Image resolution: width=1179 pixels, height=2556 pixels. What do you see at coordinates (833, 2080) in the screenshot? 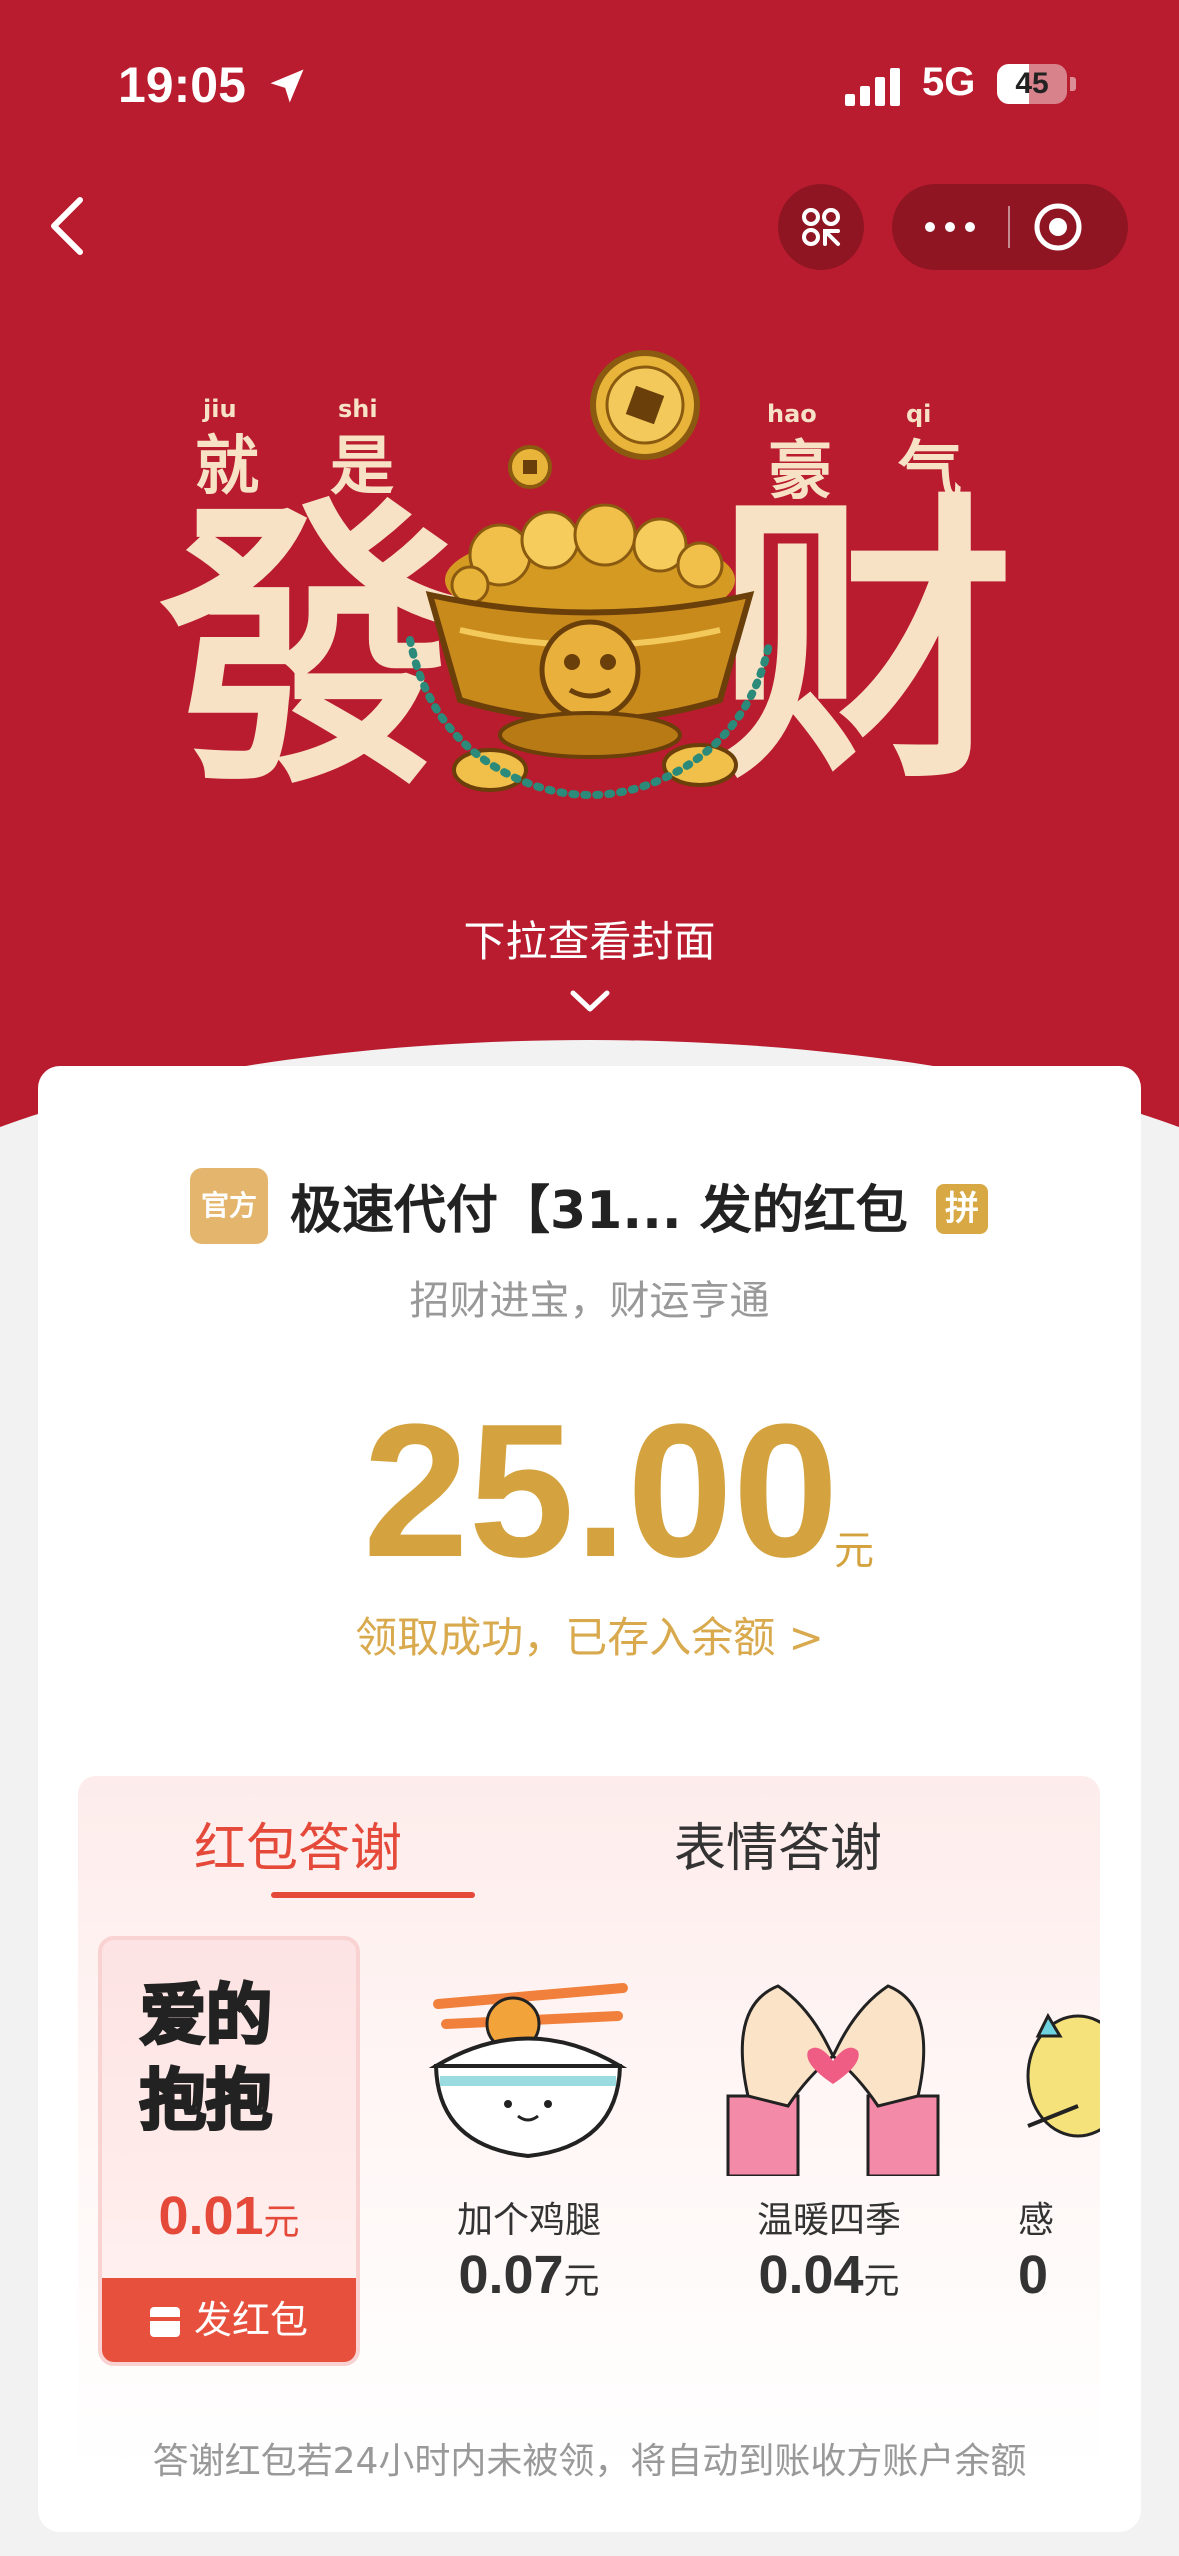
I see `heart-hands-image` at bounding box center [833, 2080].